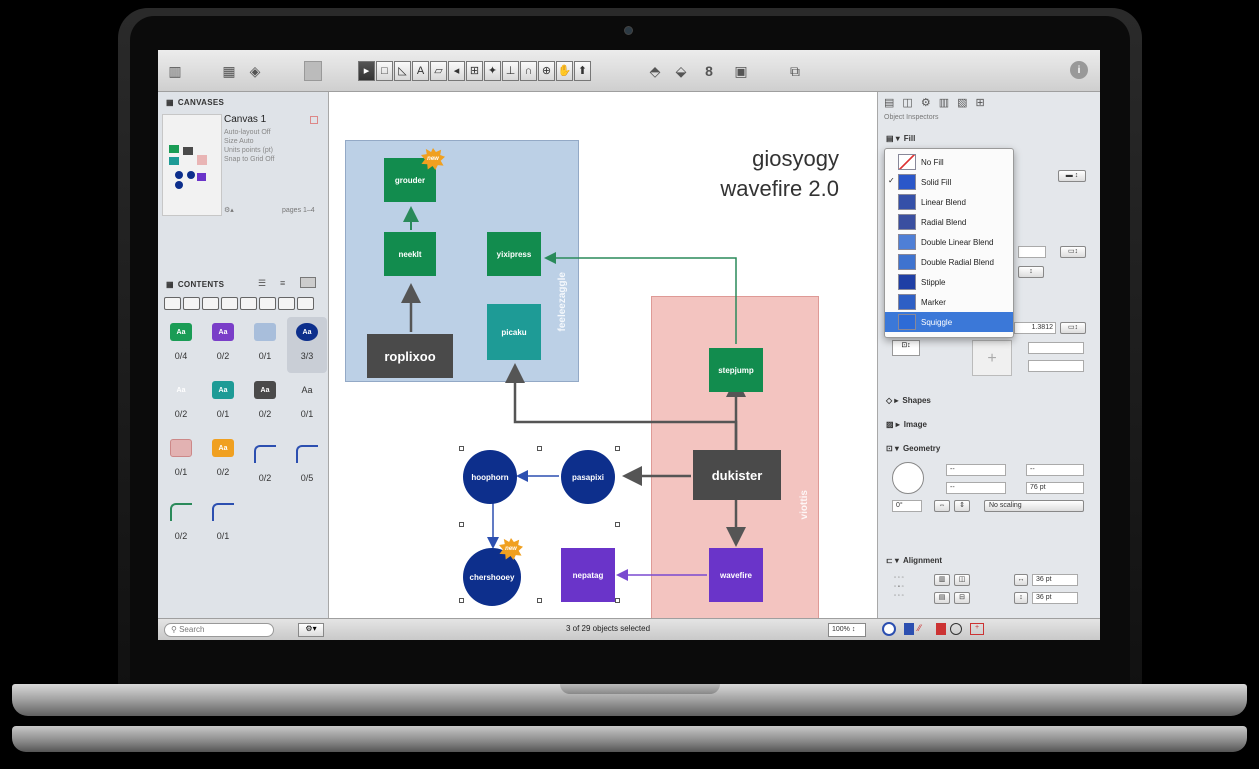  I want to click on fill-style-button: ▭↕, so click(1073, 252).